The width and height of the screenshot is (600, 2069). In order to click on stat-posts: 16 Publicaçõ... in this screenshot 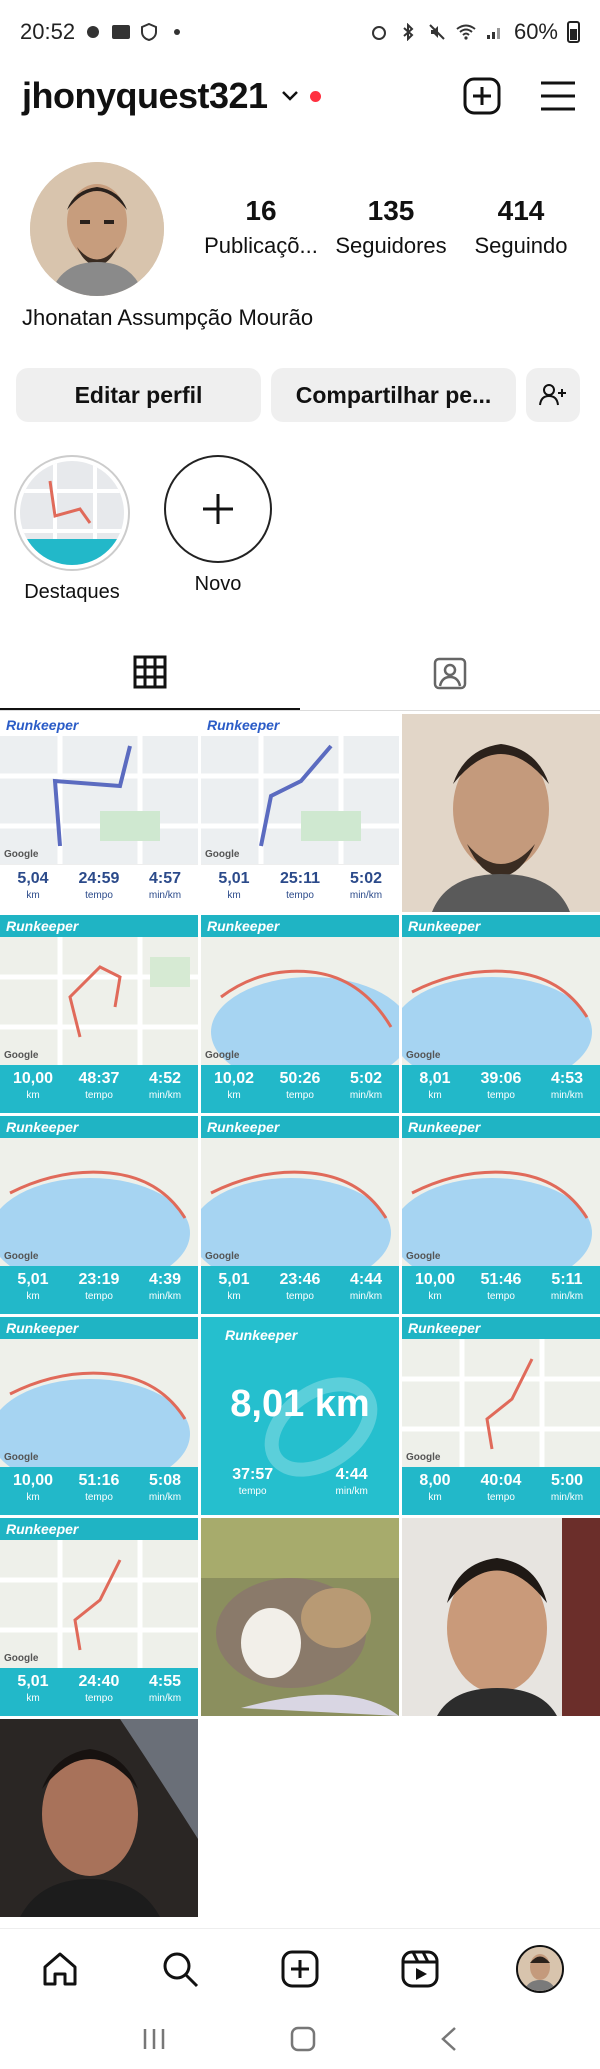, I will do `click(261, 227)`.